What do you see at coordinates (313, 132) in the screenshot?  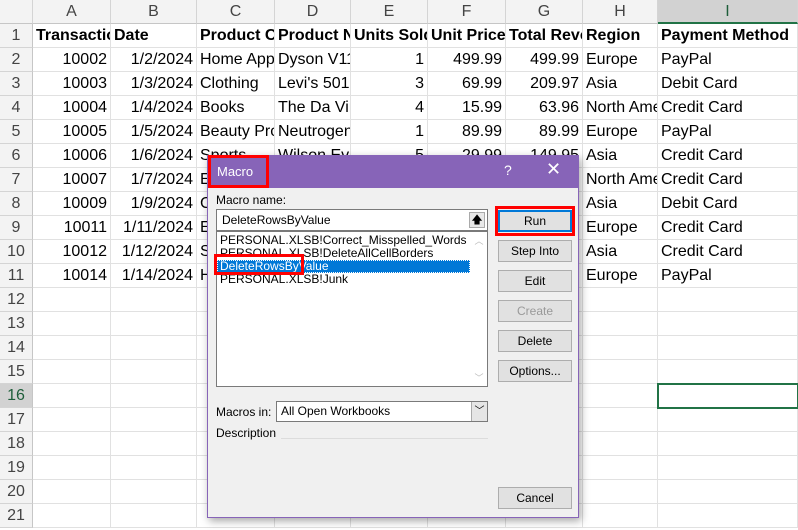 I see `table-cell: Neutrogena` at bounding box center [313, 132].